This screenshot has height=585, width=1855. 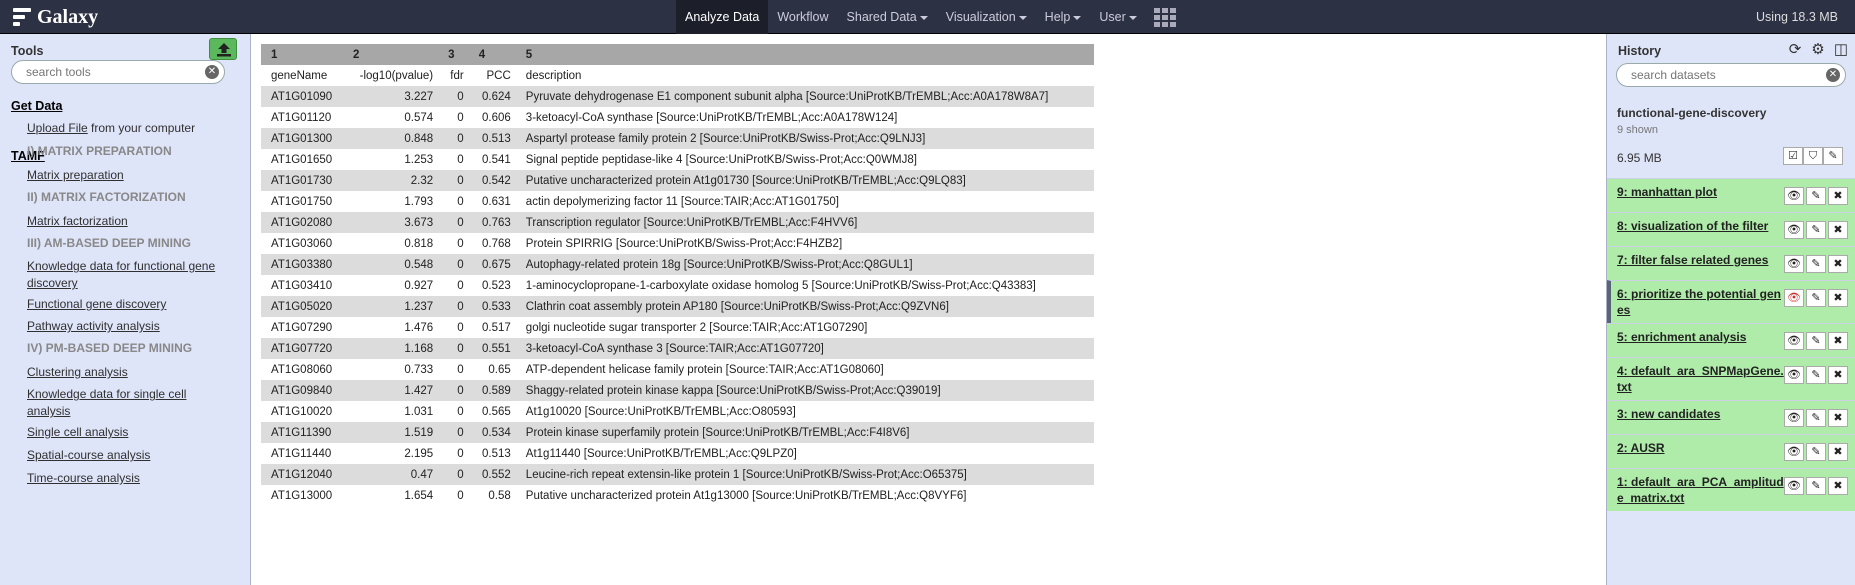 I want to click on dataset-title: 1: default_ara_PCA_amplitude_matrix.txt, so click(x=1701, y=490).